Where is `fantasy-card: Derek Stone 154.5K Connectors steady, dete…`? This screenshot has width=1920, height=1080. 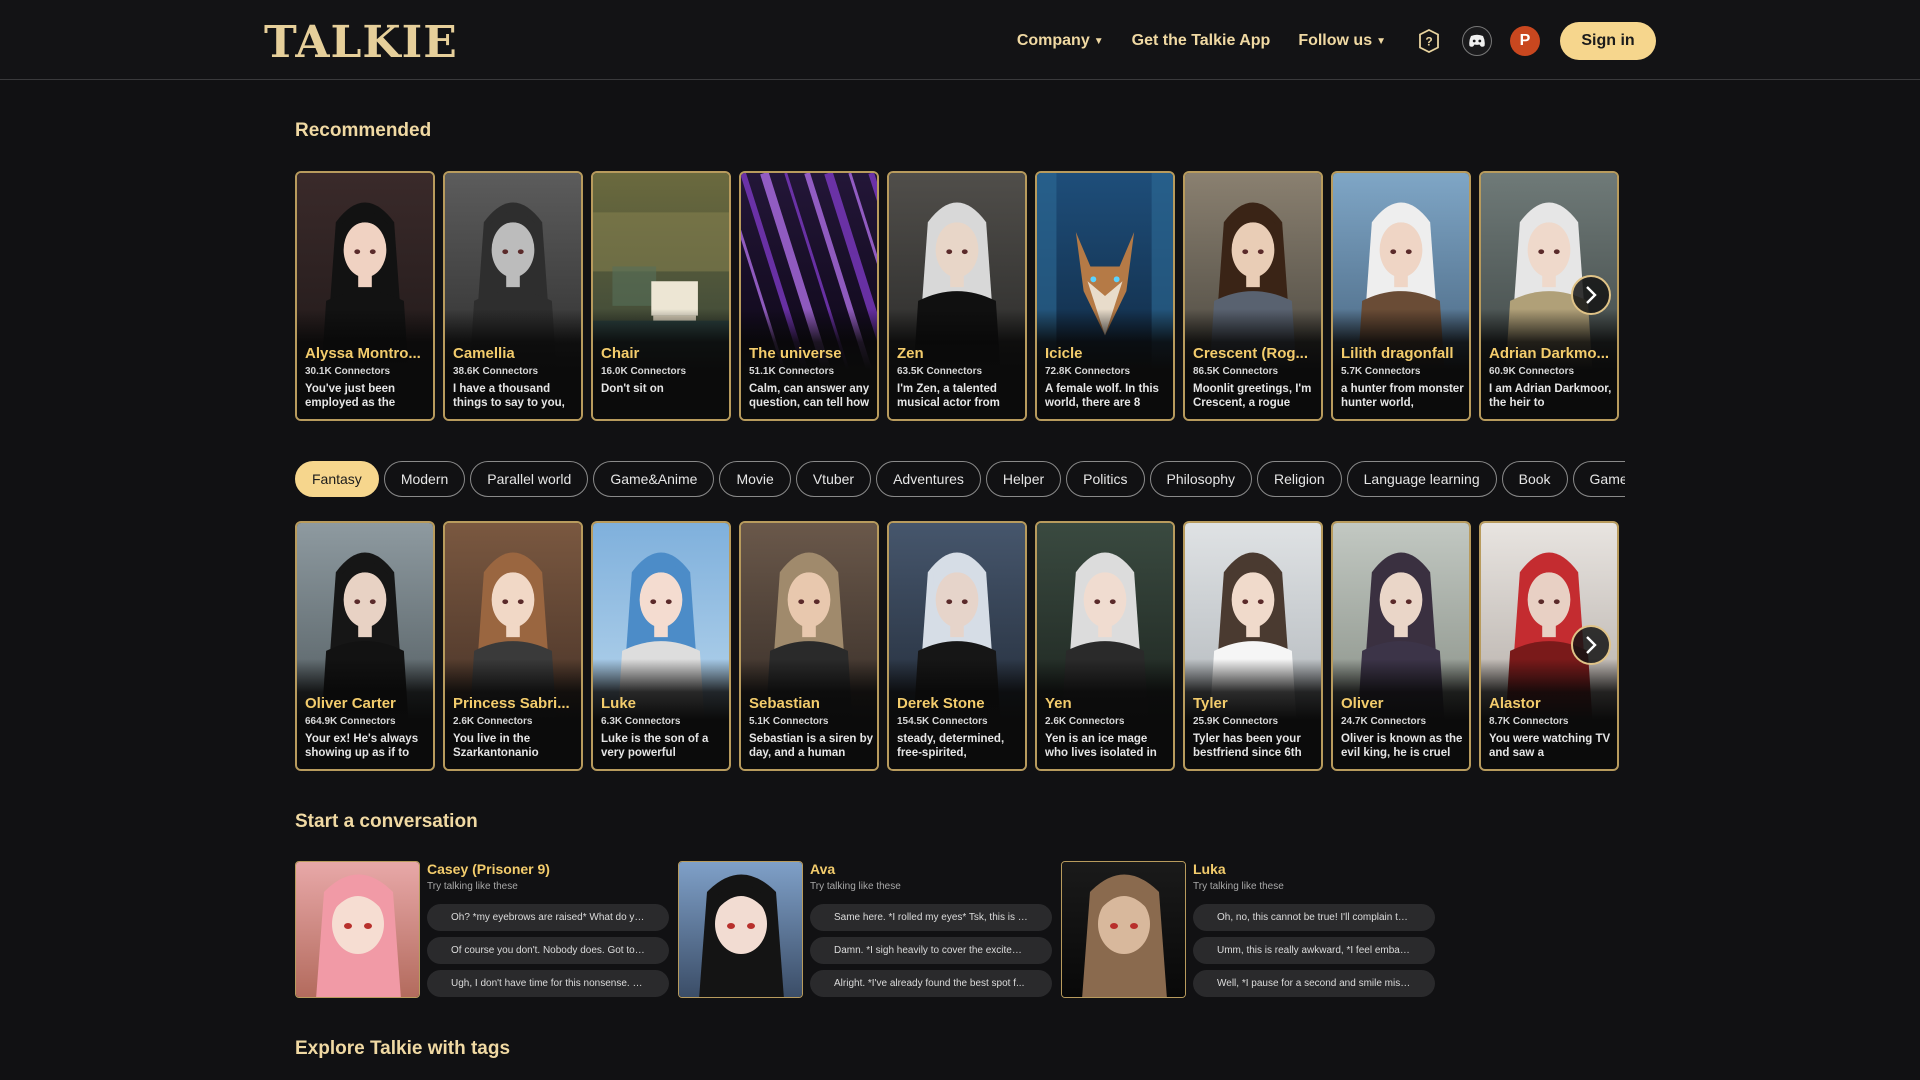 fantasy-card: Derek Stone 154.5K Connectors steady, dete… is located at coordinates (957, 646).